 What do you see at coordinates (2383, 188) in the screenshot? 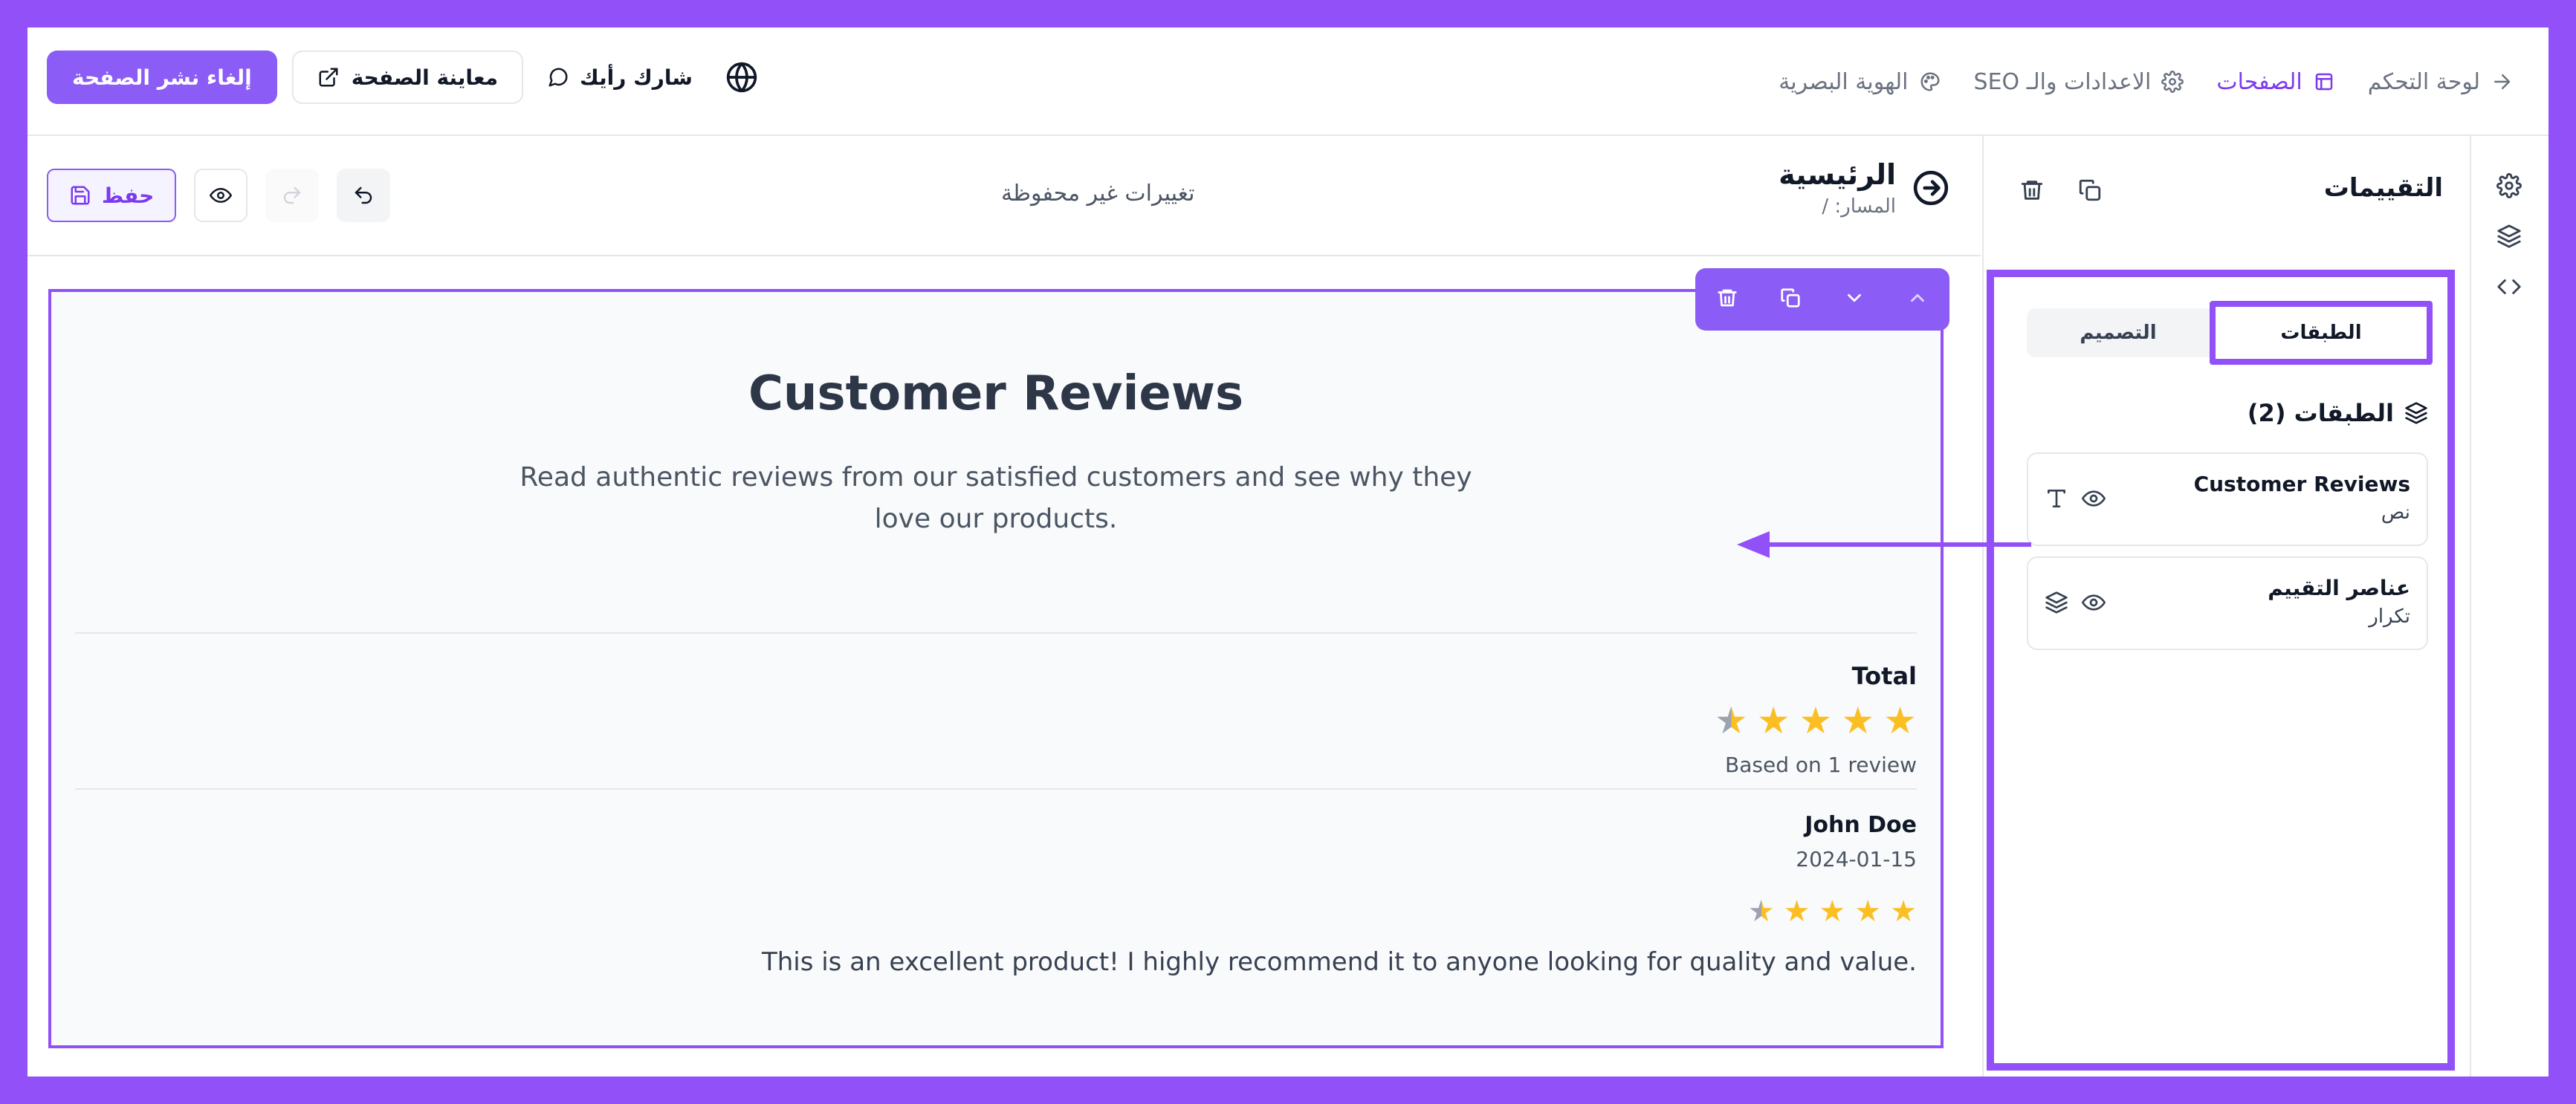
I see `panel-title: التقييمات` at bounding box center [2383, 188].